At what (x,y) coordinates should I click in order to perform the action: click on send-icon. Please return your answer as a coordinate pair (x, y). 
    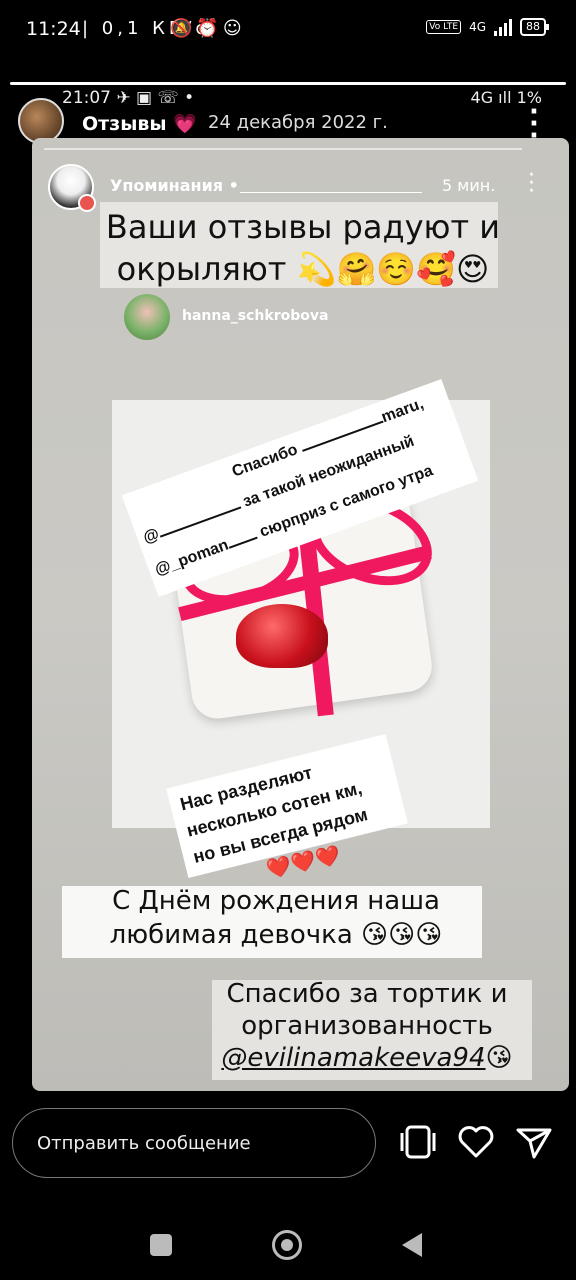
    Looking at the image, I should click on (534, 1142).